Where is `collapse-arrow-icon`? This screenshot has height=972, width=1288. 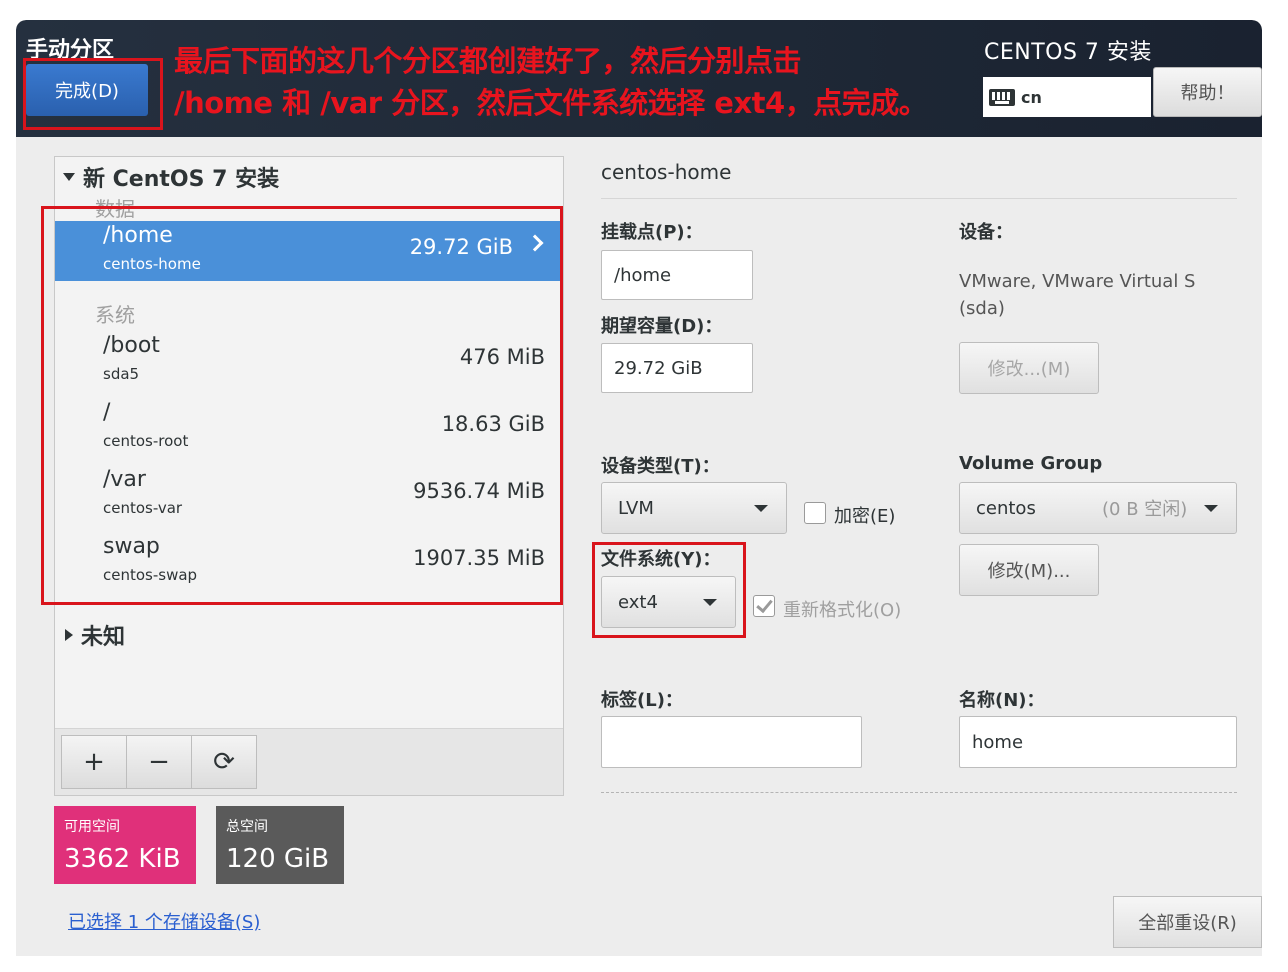
collapse-arrow-icon is located at coordinates (69, 635).